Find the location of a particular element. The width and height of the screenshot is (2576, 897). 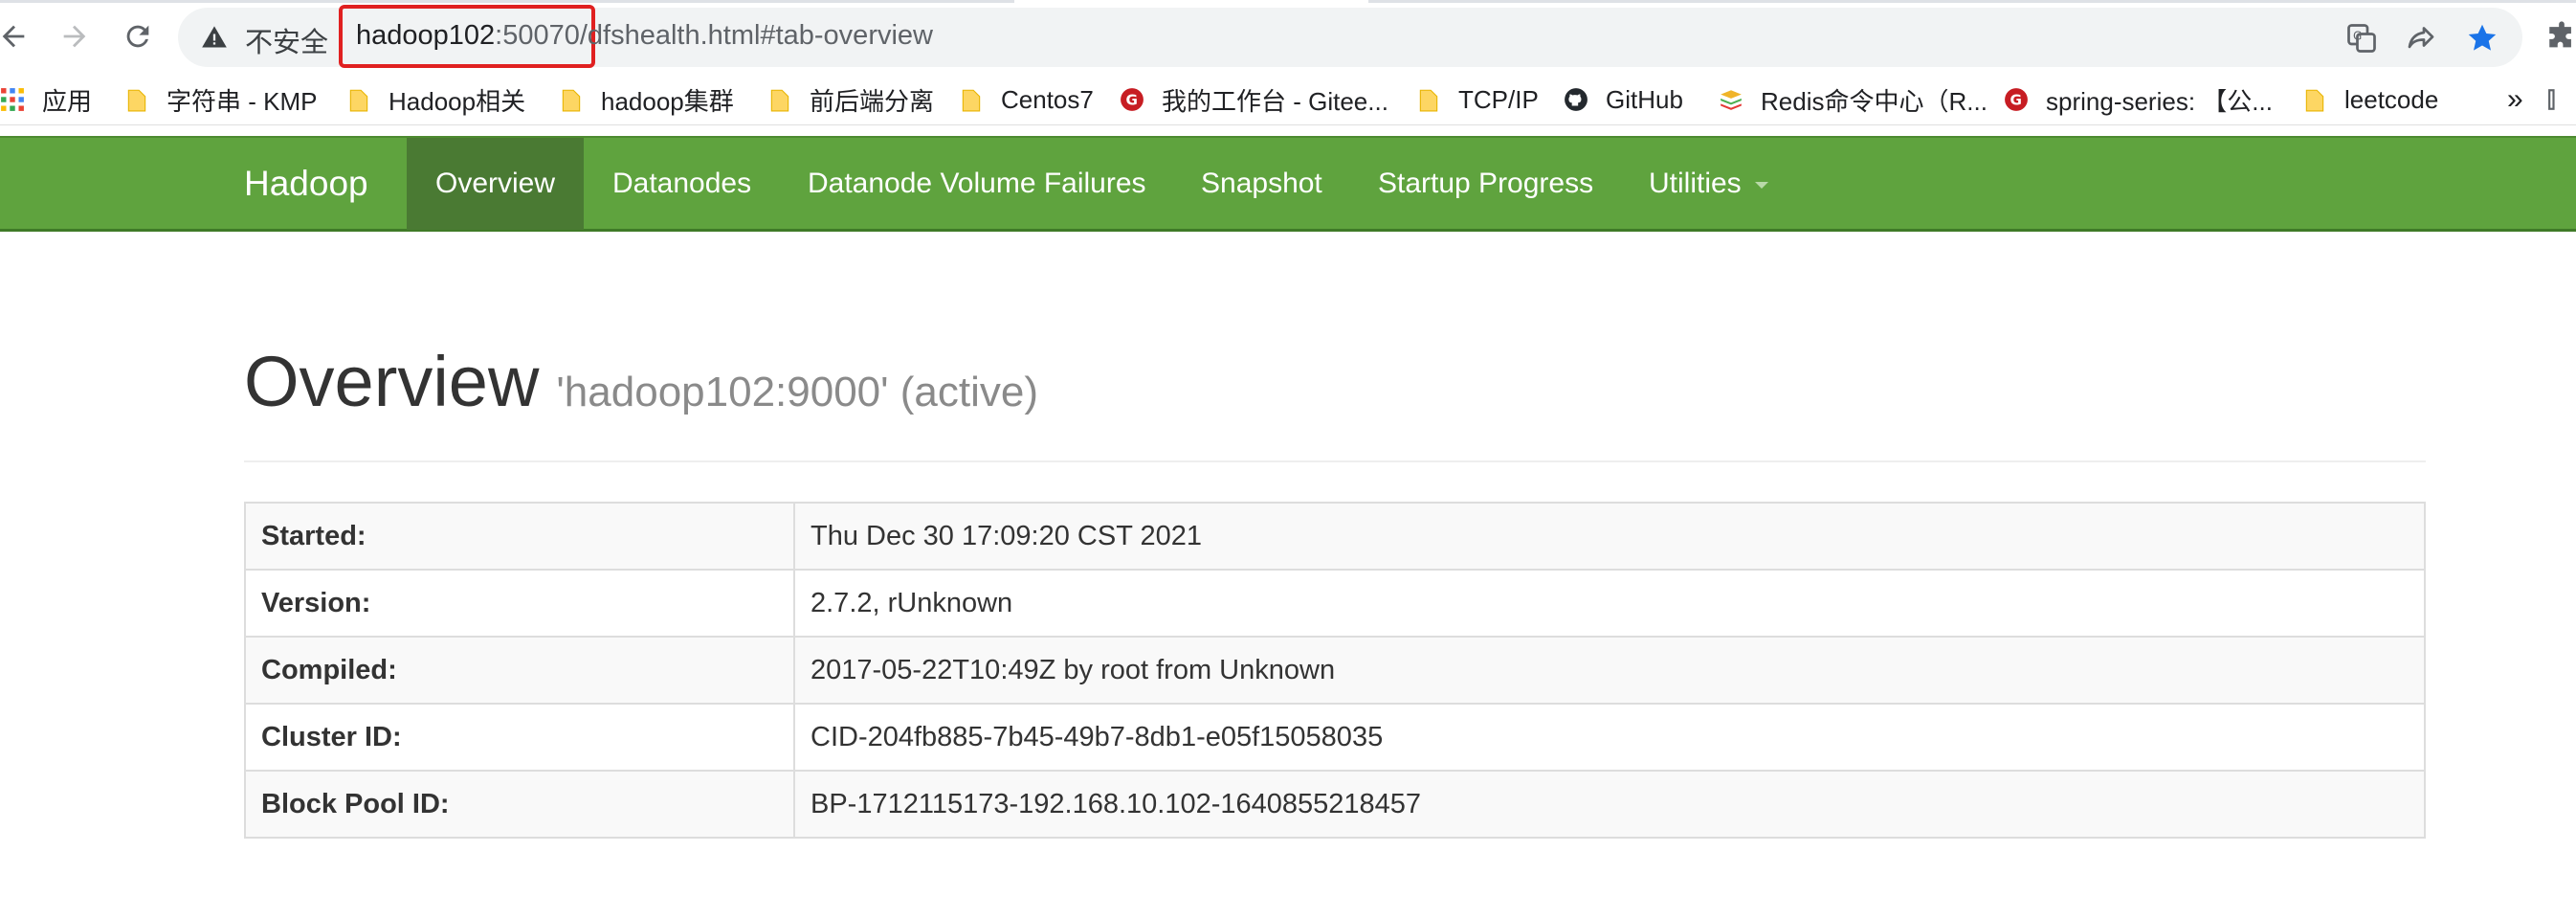

bookmark-leetcode: leetcode is located at coordinates (2370, 99).